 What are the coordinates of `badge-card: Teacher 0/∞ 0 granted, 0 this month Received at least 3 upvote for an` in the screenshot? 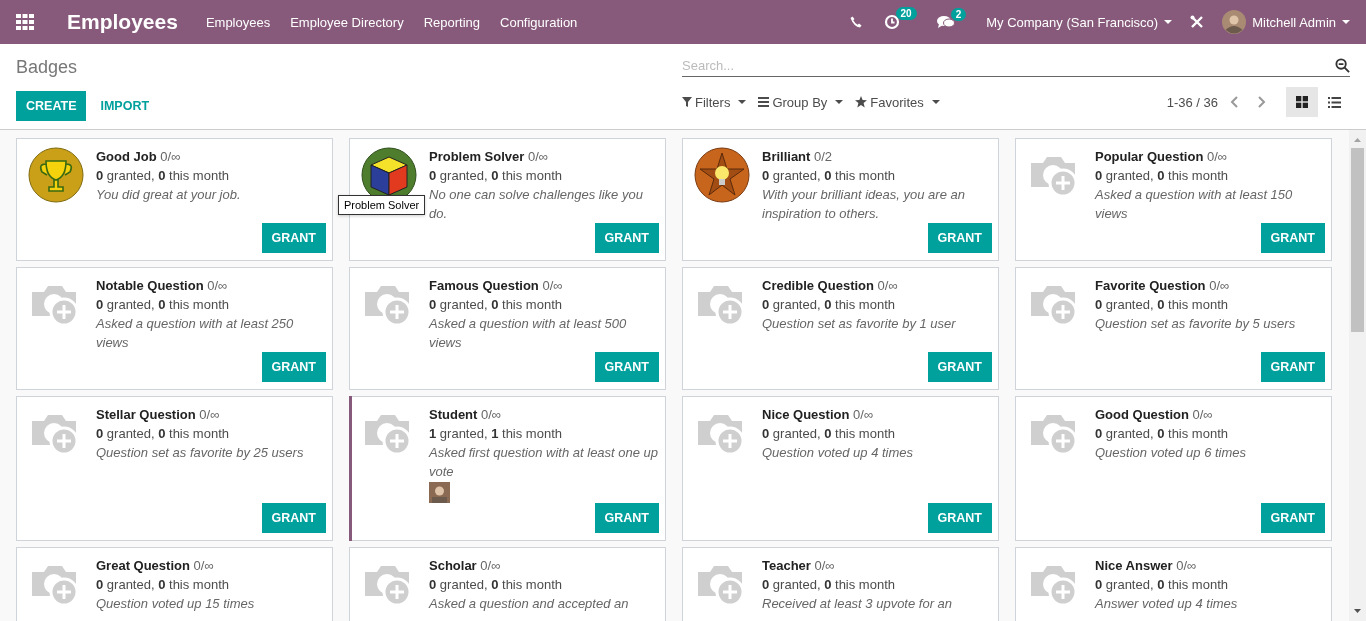 It's located at (840, 584).